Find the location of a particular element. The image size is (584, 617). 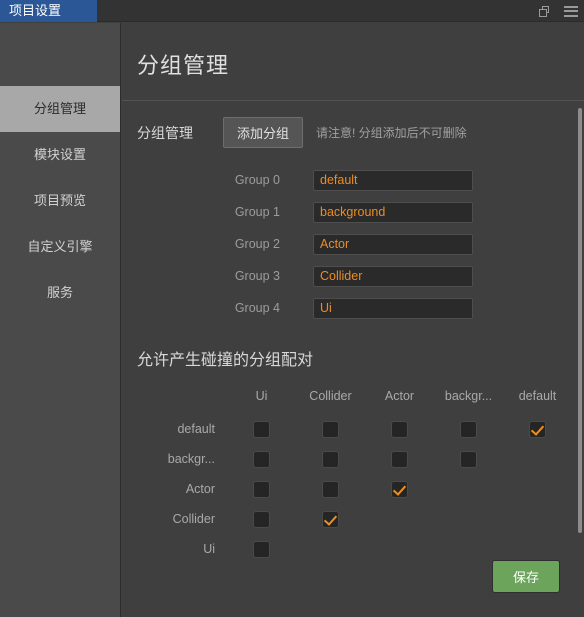

matrix-checkbox-background-ui is located at coordinates (261, 459).